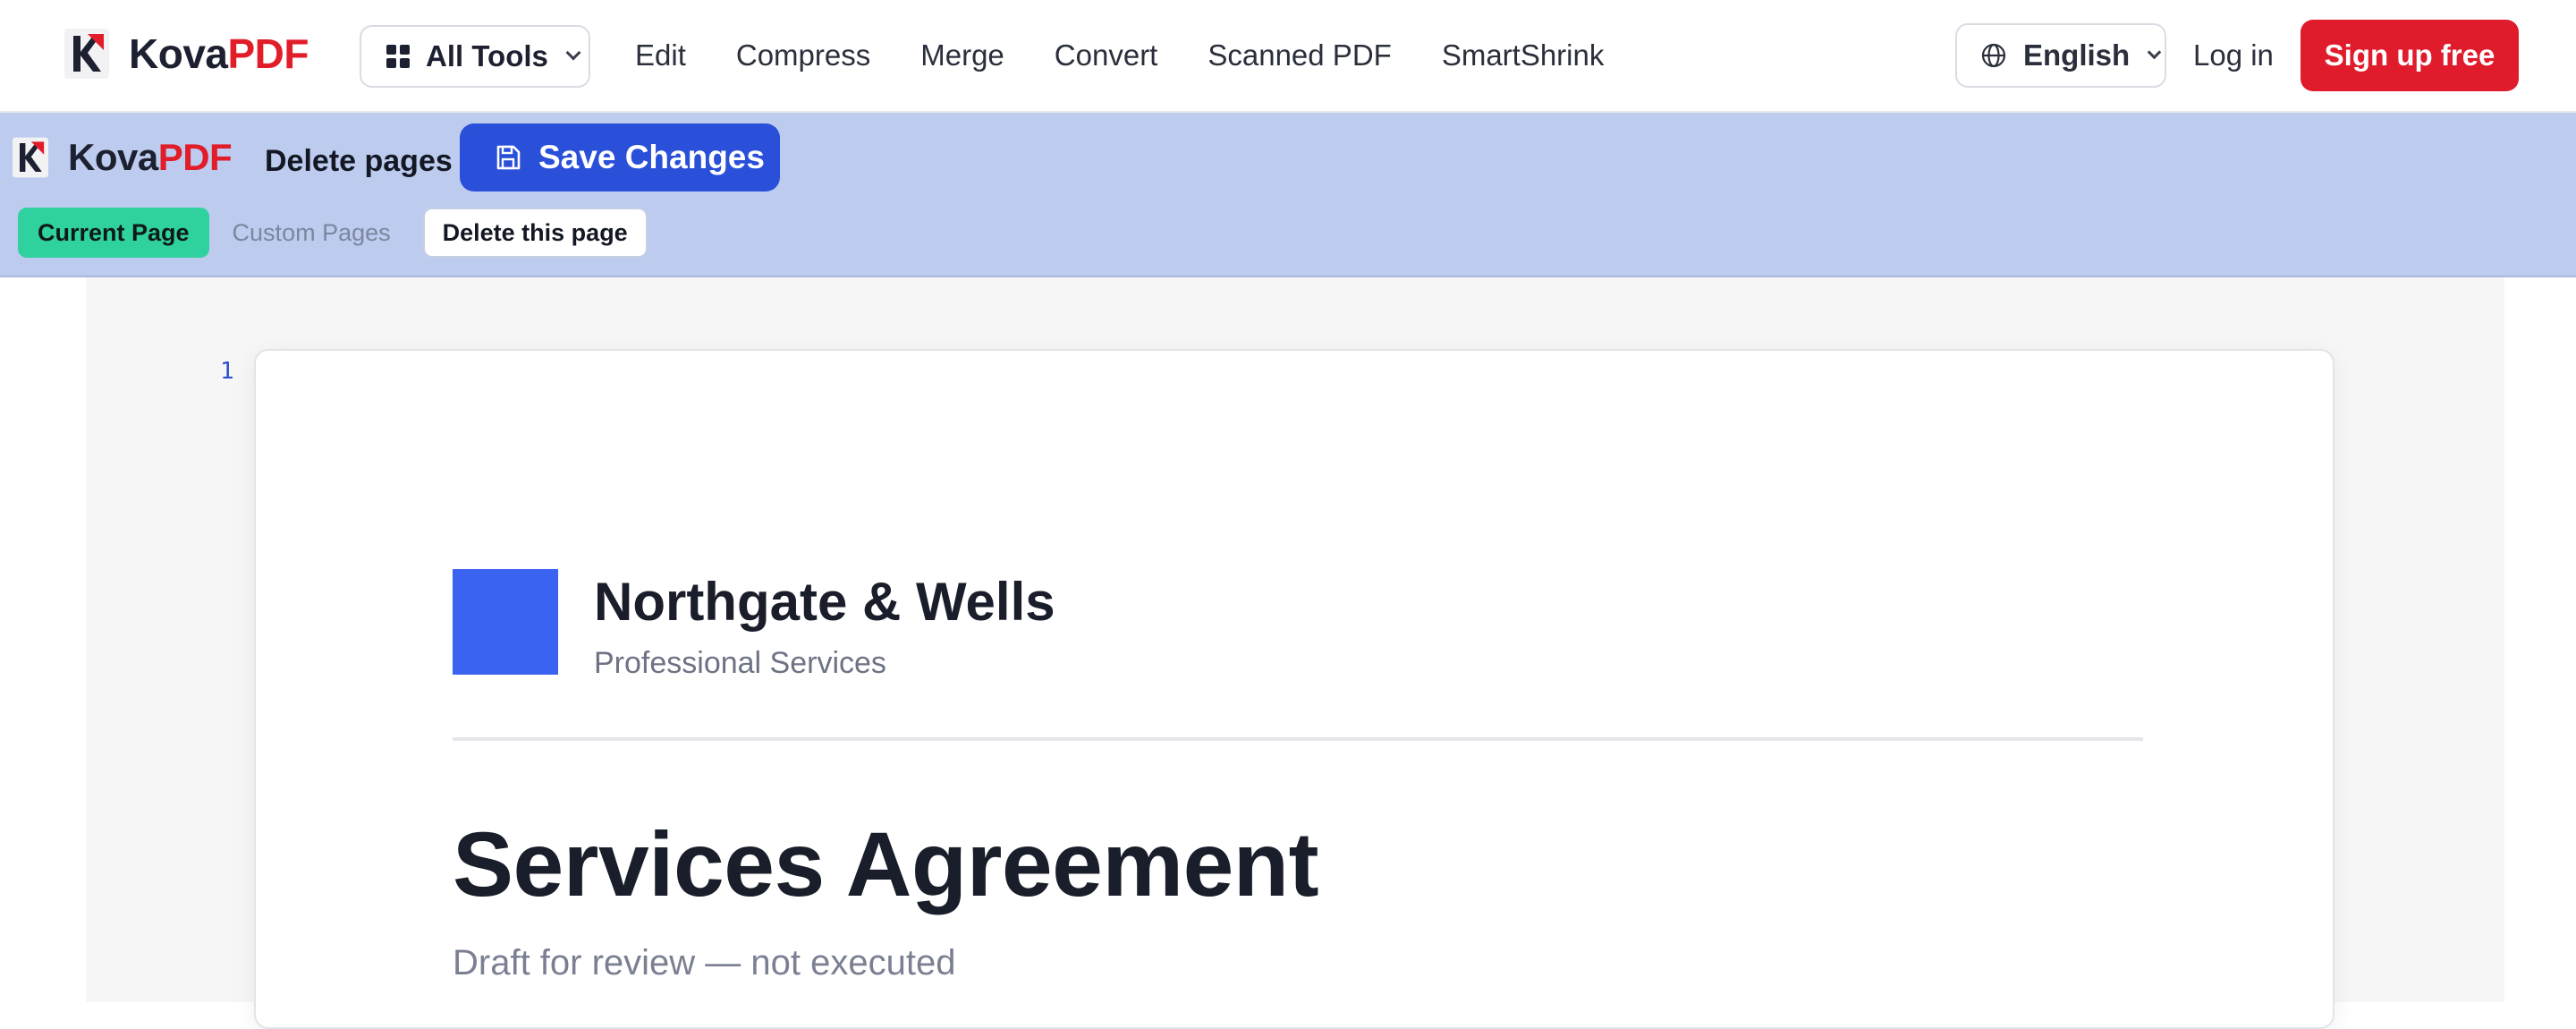 This screenshot has height=1029, width=2576. I want to click on globe-icon, so click(1993, 55).